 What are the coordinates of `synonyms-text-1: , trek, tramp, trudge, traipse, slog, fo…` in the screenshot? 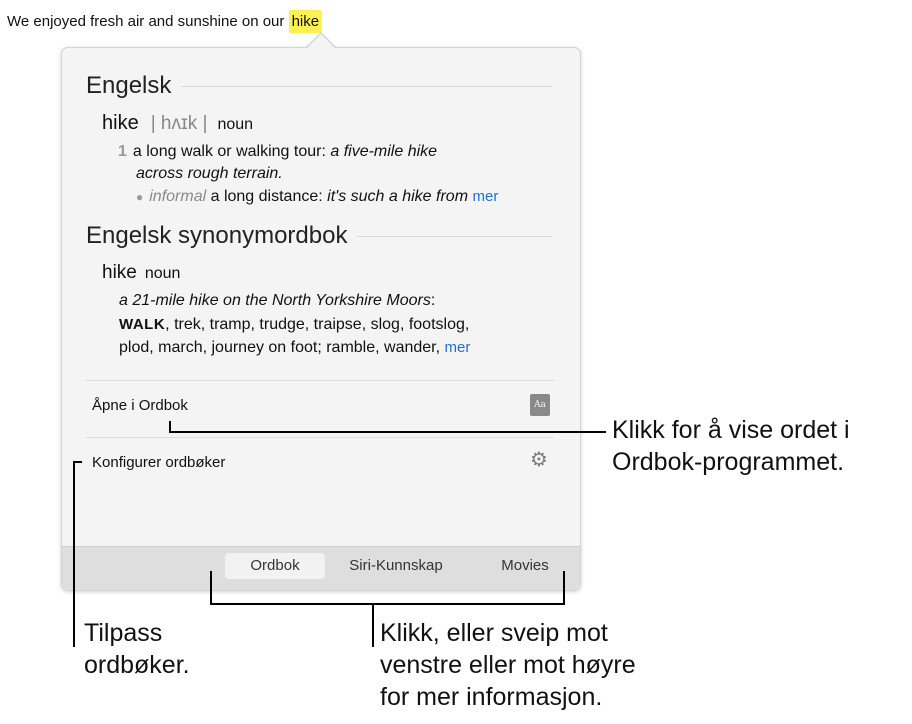 It's located at (317, 324).